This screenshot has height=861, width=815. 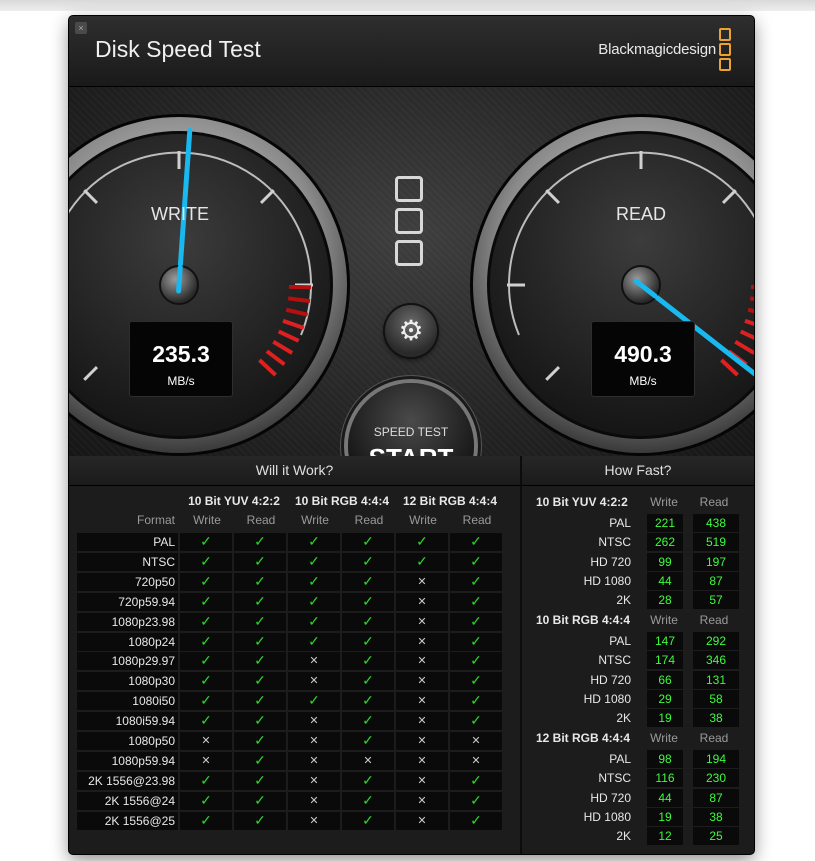 I want to click on format-name: 720p50, so click(x=154, y=581).